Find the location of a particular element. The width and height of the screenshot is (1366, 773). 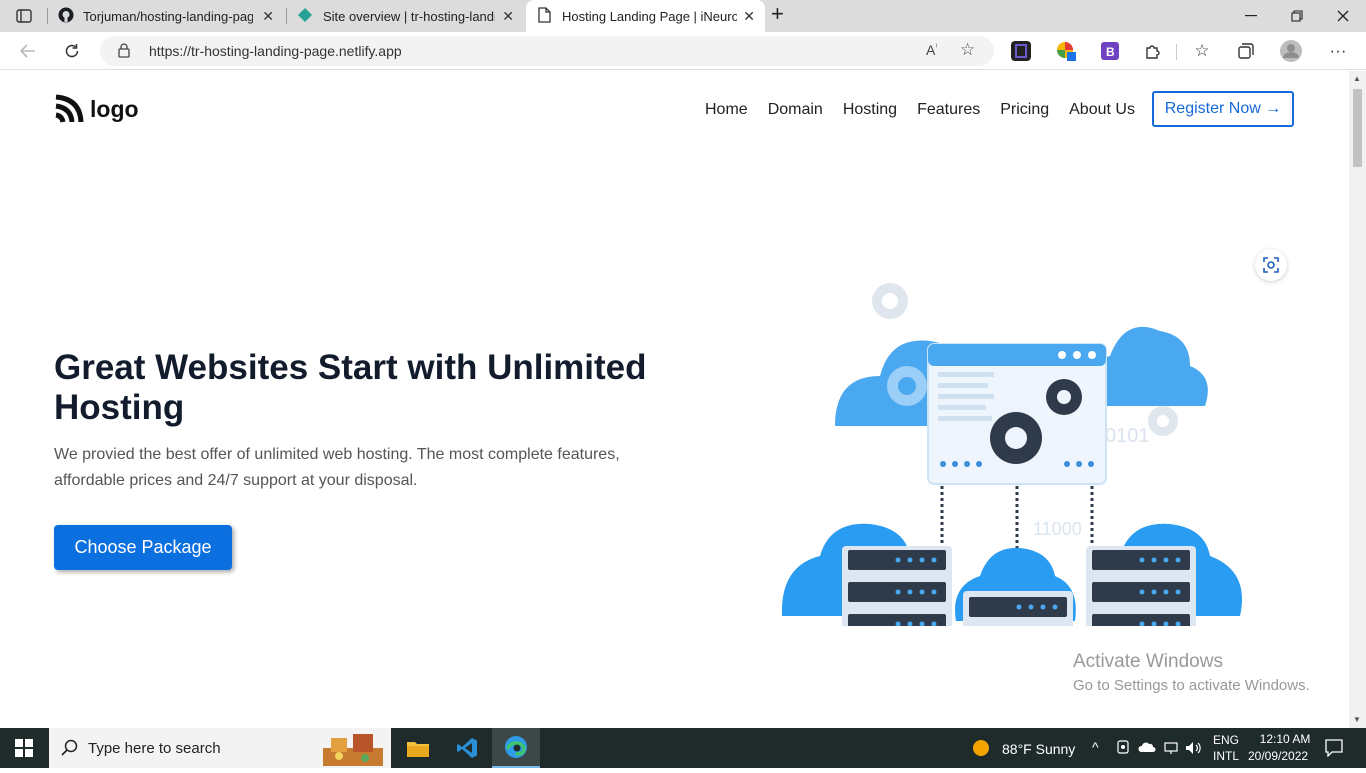

watermark-title: Activate Windows is located at coordinates (1148, 661).